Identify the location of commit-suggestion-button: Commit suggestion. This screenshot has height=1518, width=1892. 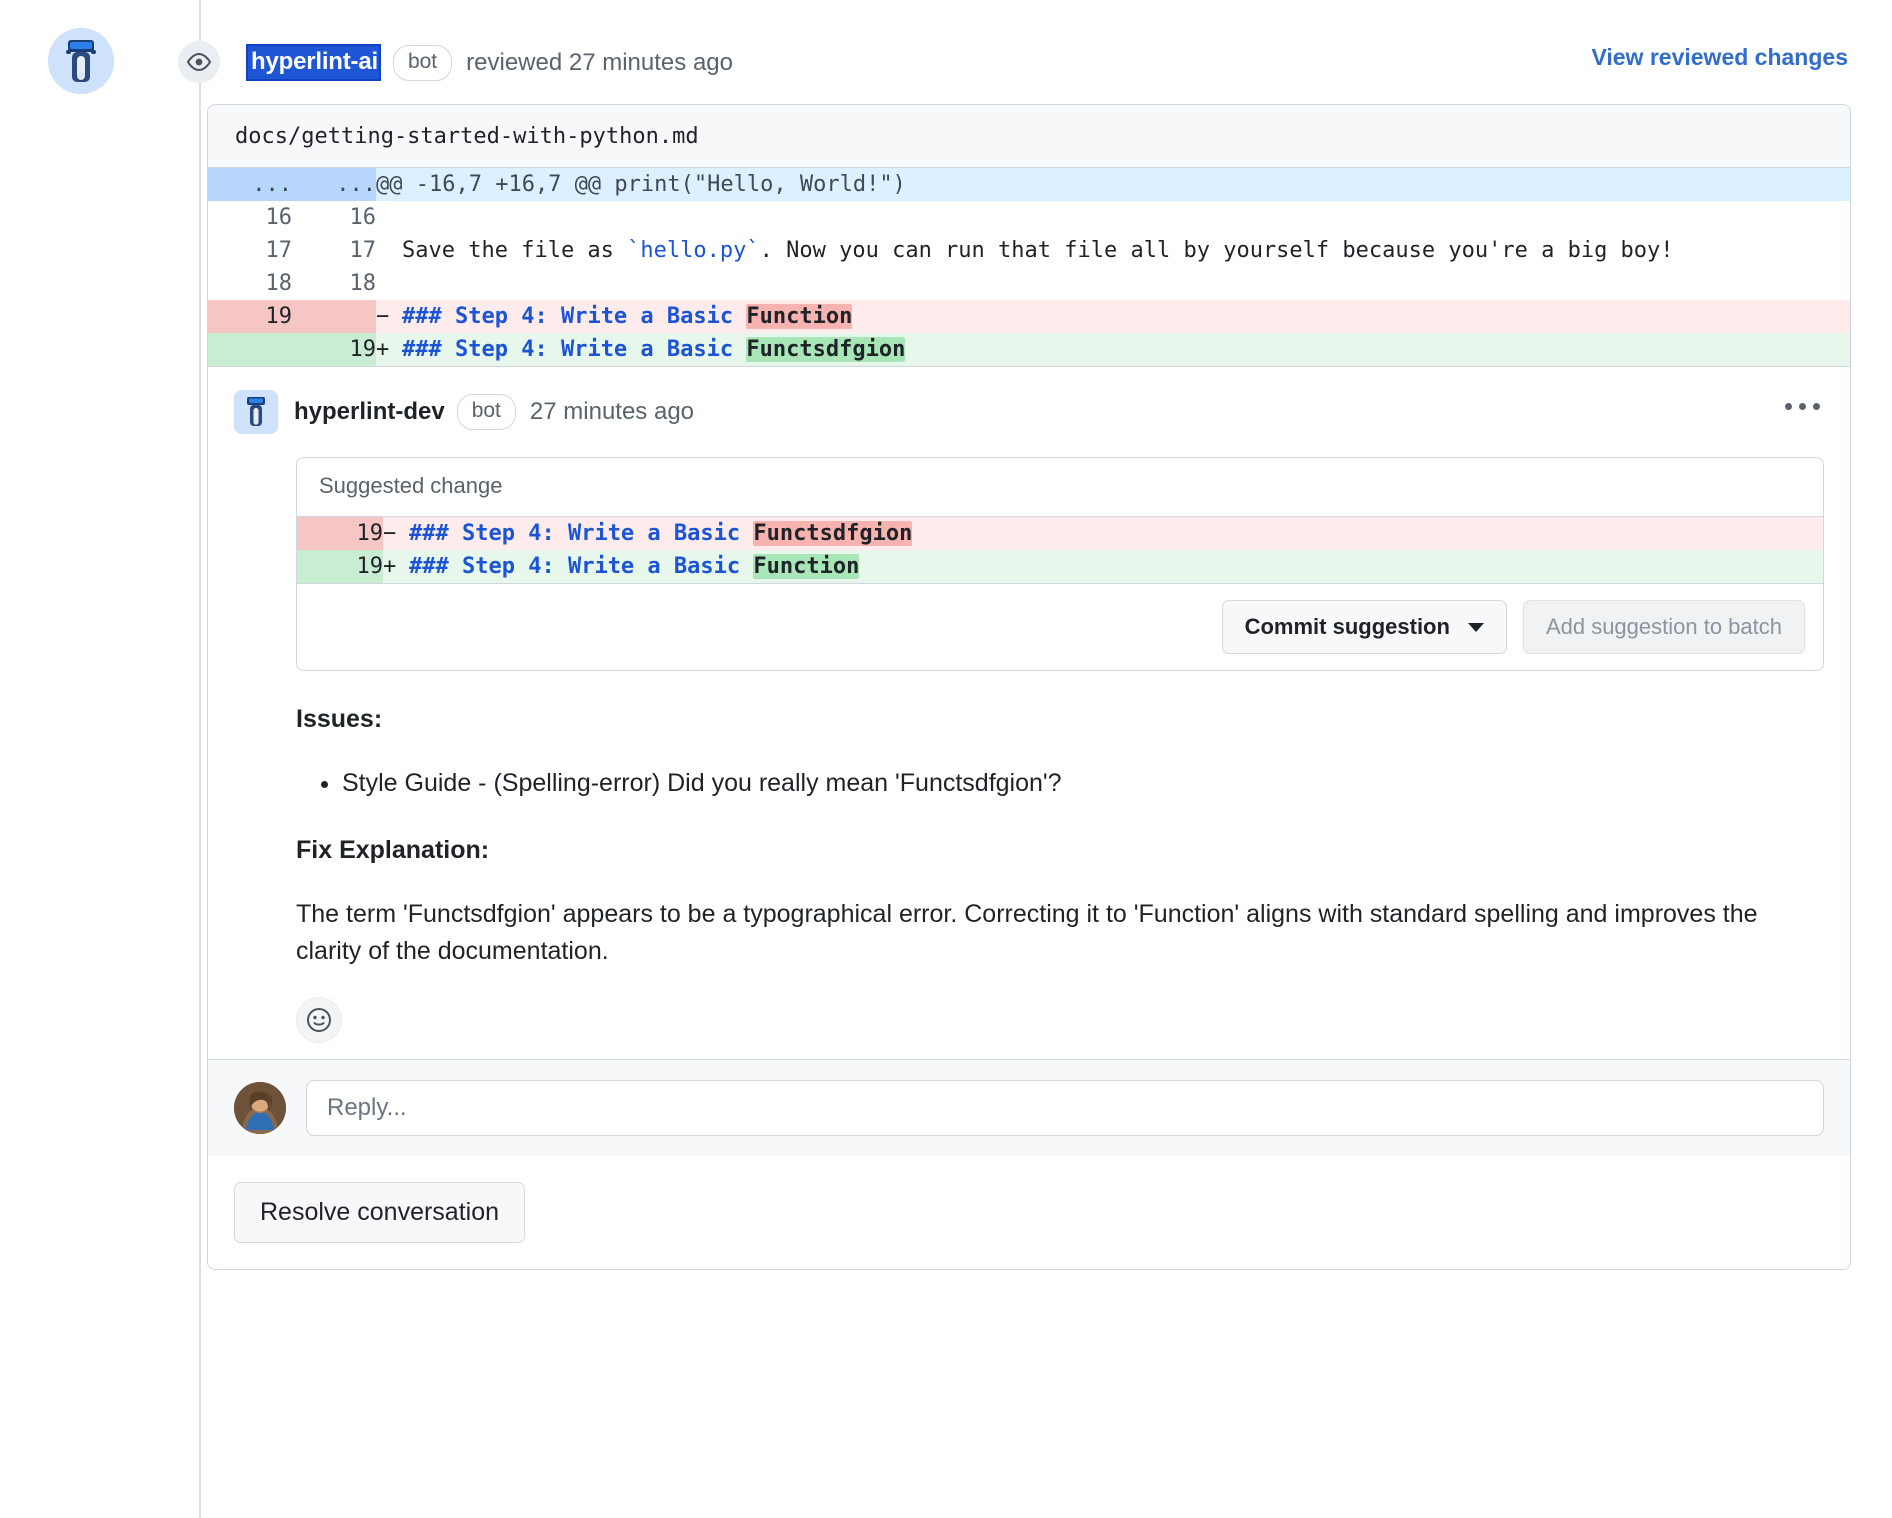
(1364, 627).